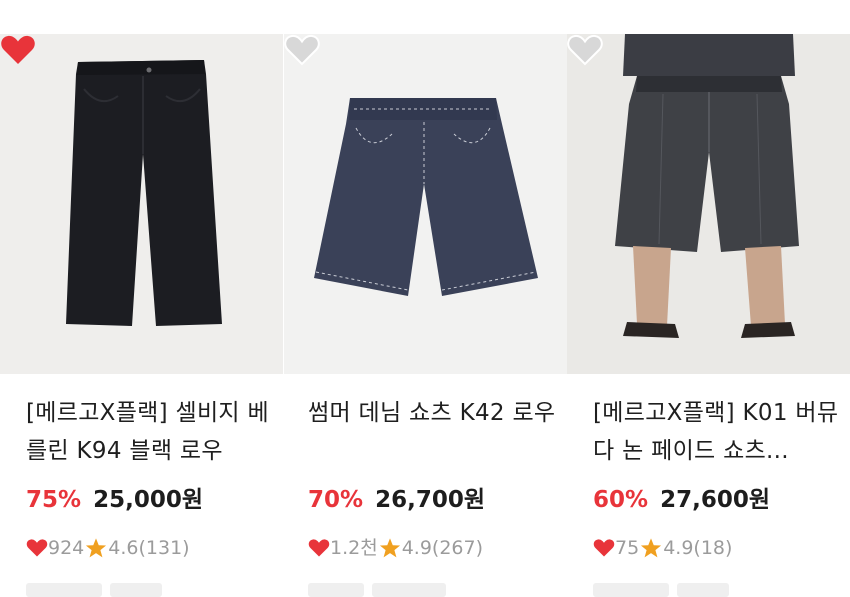 Image resolution: width=850 pixels, height=597 pixels. I want to click on product-title: [메르고X플랙] 셀비지 베를린 K94 블랙 로우, so click(151, 432).